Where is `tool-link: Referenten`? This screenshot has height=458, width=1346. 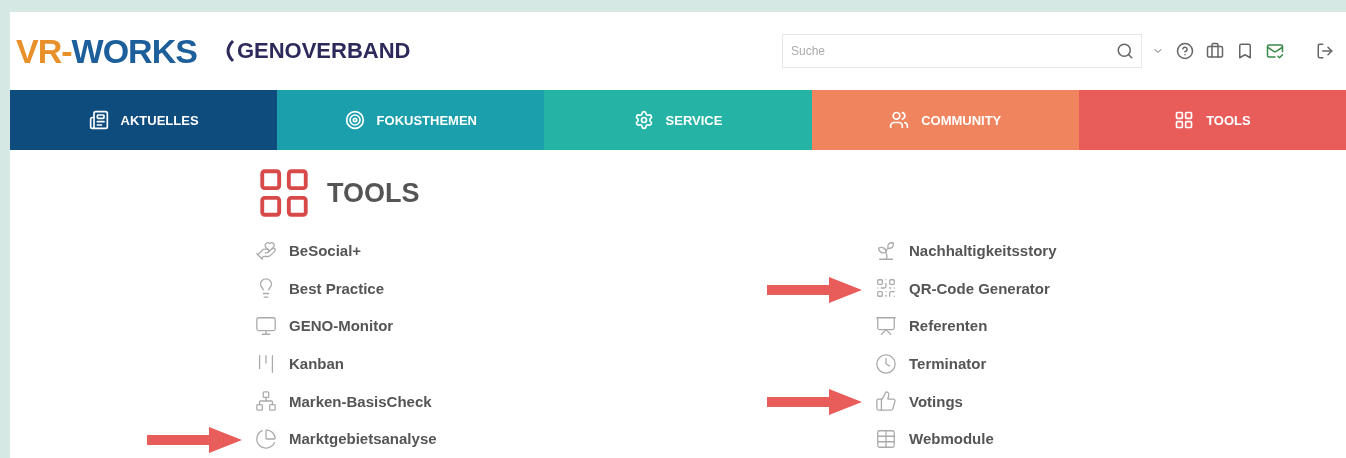 tool-link: Referenten is located at coordinates (931, 326).